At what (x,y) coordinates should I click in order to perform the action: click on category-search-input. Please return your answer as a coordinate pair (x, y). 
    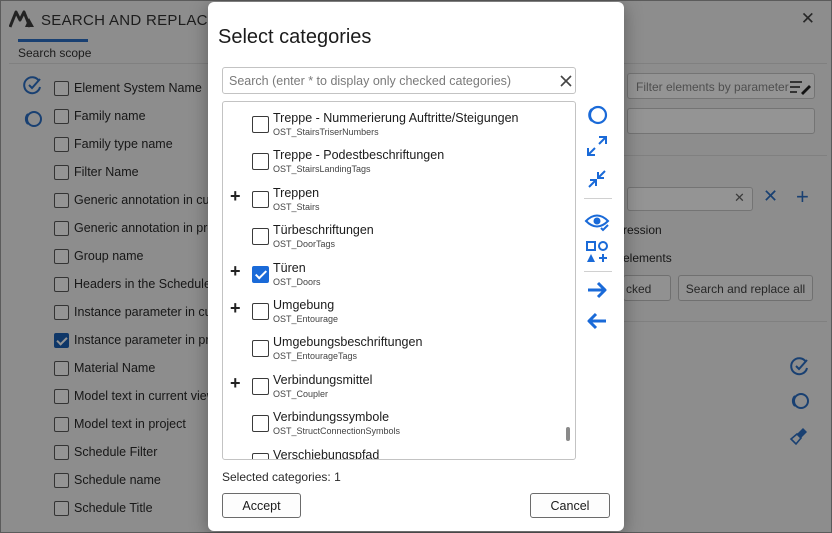
    Looking at the image, I should click on (388, 81).